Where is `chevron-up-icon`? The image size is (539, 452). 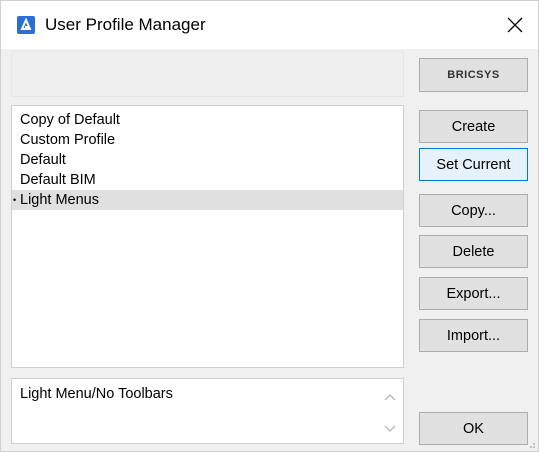 chevron-up-icon is located at coordinates (390, 397).